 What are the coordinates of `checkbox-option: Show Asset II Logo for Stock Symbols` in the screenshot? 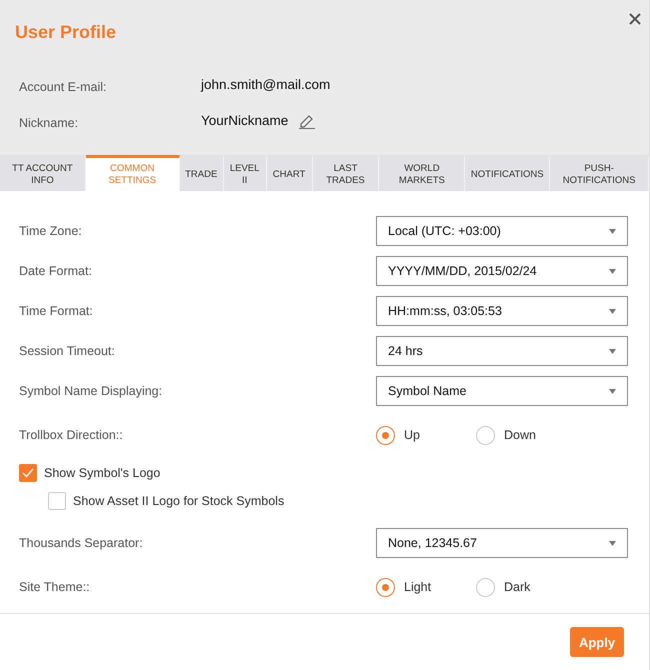 It's located at (323, 501).